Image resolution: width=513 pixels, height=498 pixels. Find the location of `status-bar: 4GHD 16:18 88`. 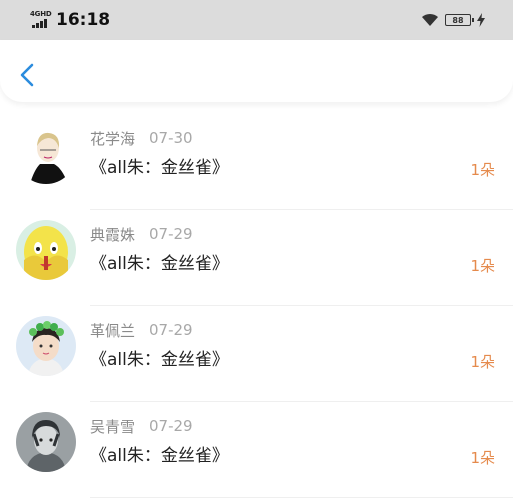

status-bar: 4GHD 16:18 88 is located at coordinates (256, 20).